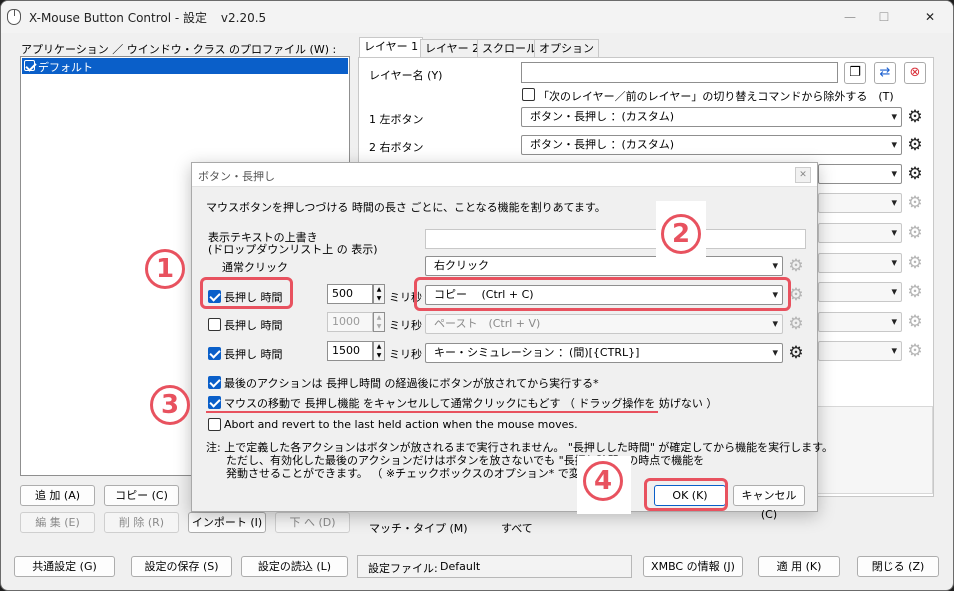 The image size is (954, 591). Describe the element at coordinates (293, 249) in the screenshot. I see `override-sublabel: (ドロップダウンリスト上 の 表示)` at that location.